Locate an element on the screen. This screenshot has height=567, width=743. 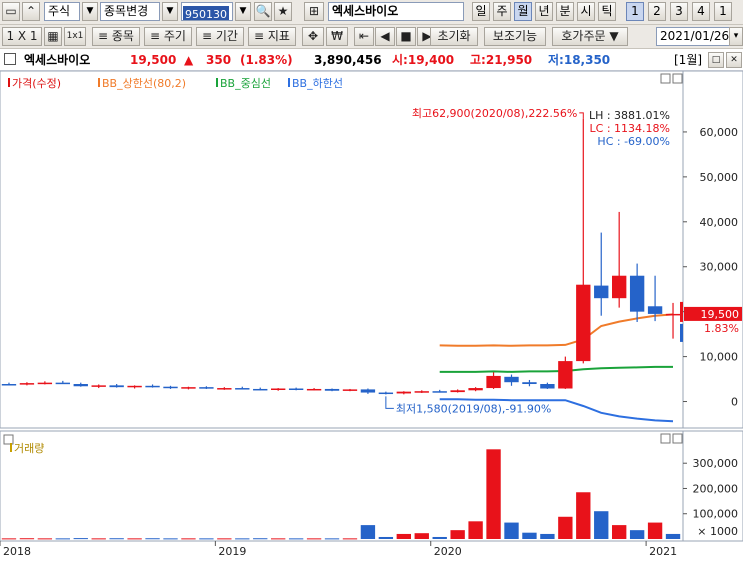
last-price-marker-up is located at coordinates (681, 311).